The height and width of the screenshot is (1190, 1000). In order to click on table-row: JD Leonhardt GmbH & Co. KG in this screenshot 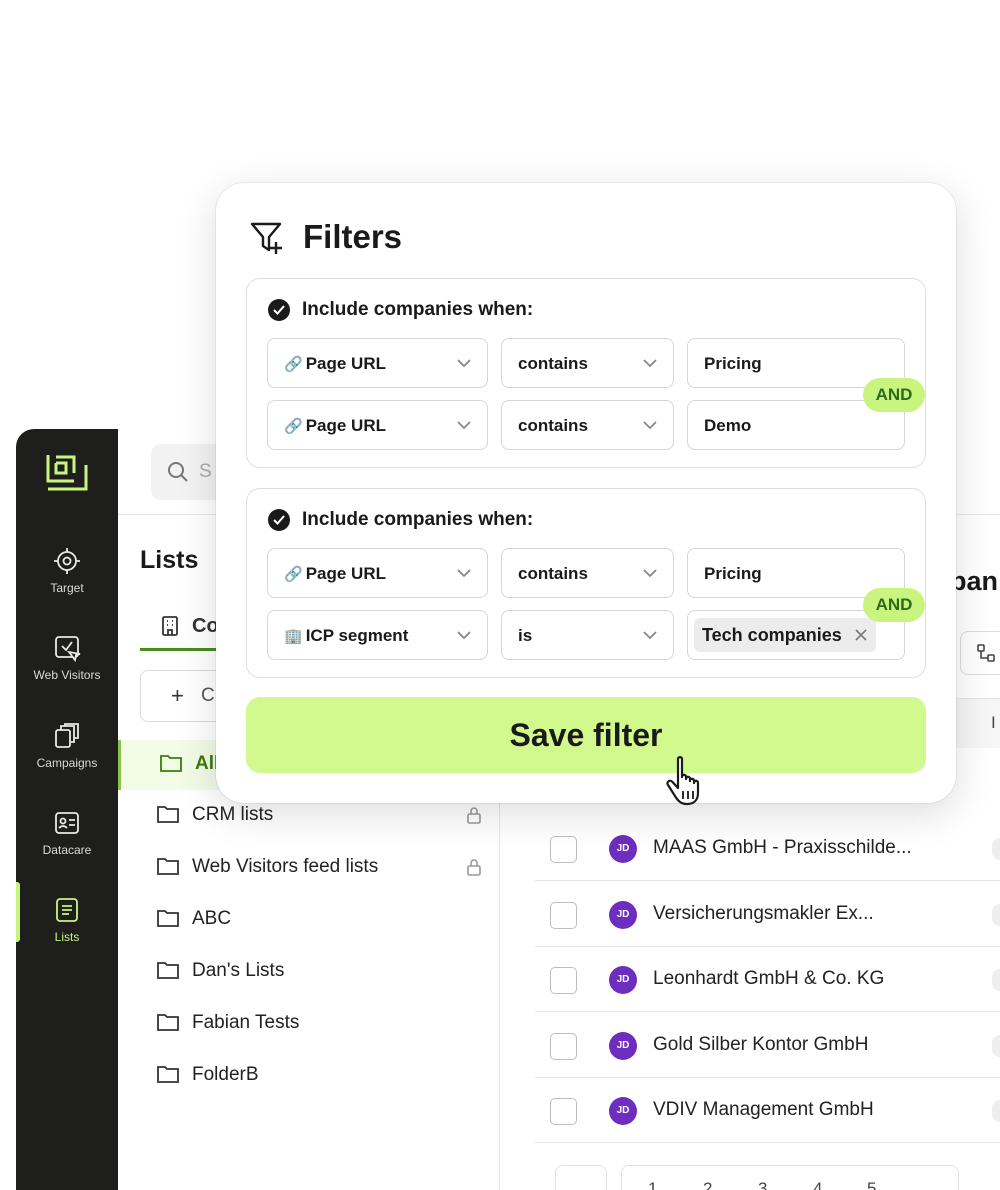, I will do `click(767, 979)`.